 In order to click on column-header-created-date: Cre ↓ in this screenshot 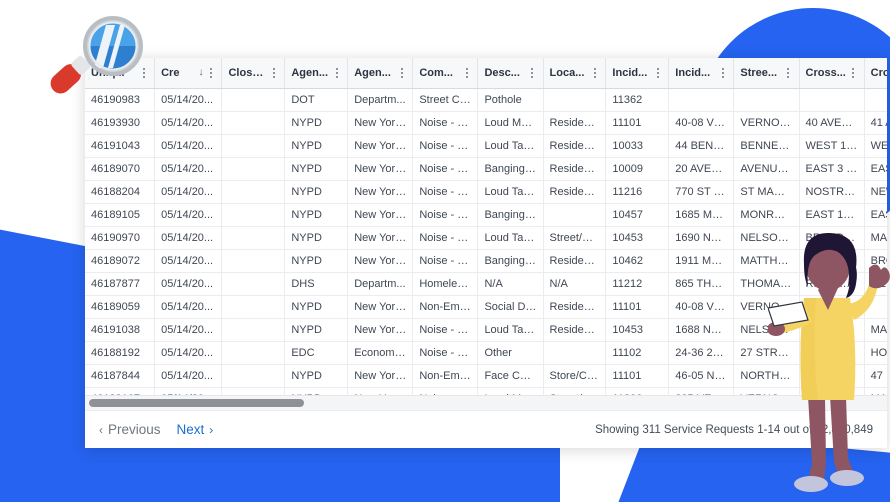, I will do `click(188, 73)`.